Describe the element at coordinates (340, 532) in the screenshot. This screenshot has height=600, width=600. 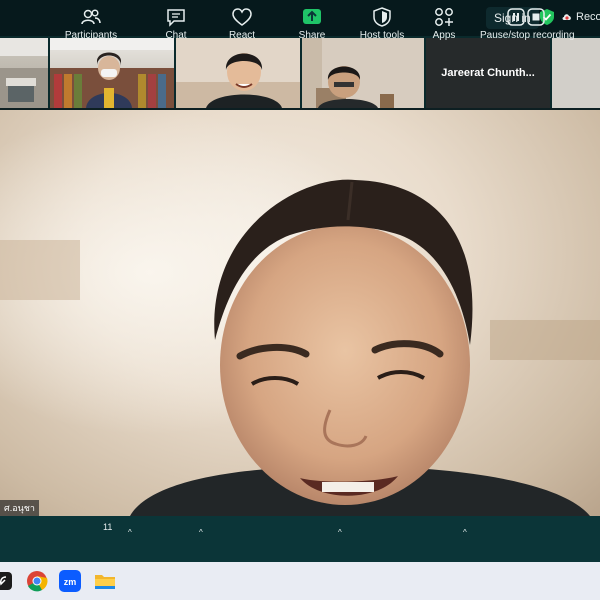
I see `share-caret-icon: ^` at that location.